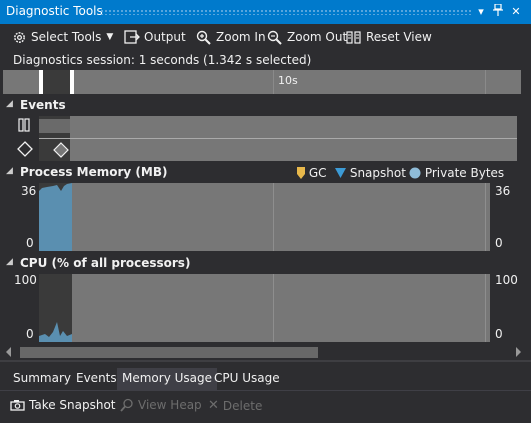 The width and height of the screenshot is (531, 423). Describe the element at coordinates (17, 405) in the screenshot. I see `camera-icon` at that location.